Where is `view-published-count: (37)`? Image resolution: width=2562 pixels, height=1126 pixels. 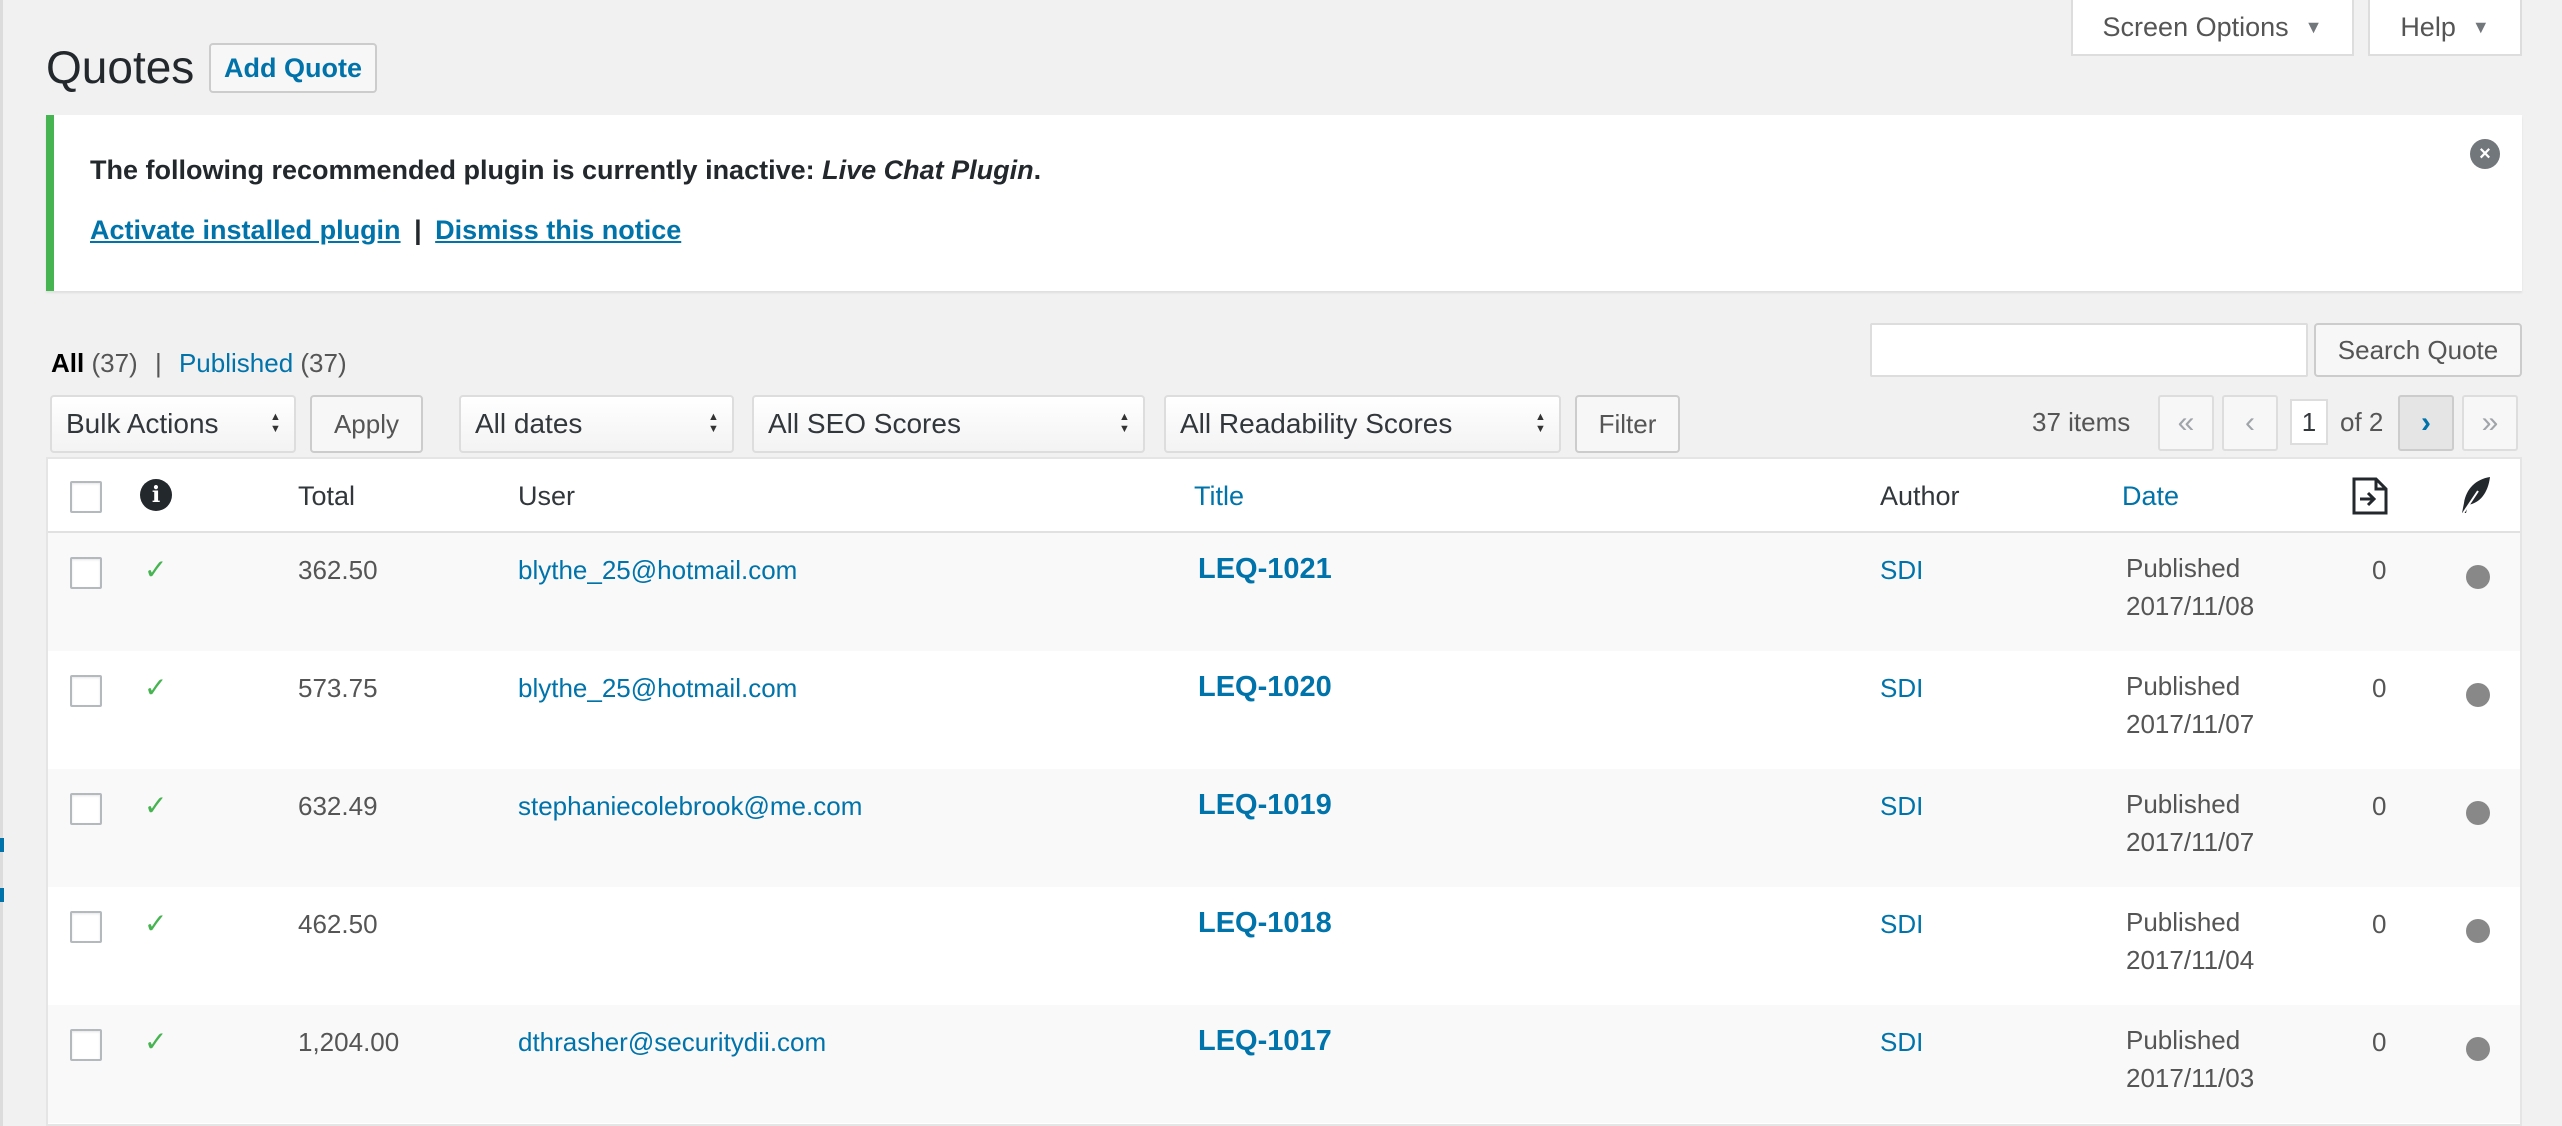 view-published-count: (37) is located at coordinates (323, 363).